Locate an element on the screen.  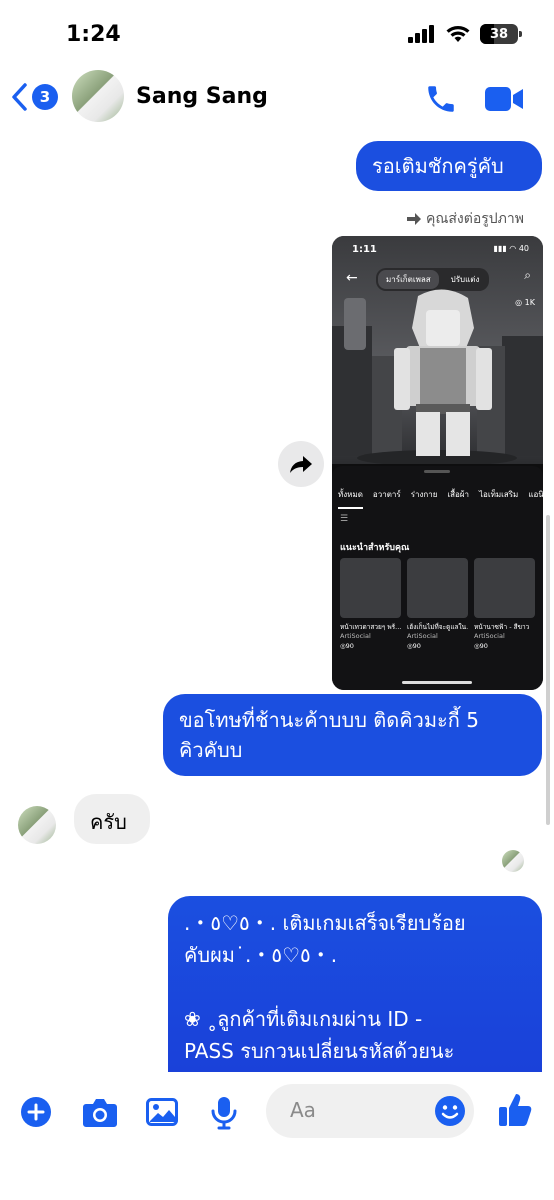
contact-name: Sang Sang is located at coordinates (202, 96).